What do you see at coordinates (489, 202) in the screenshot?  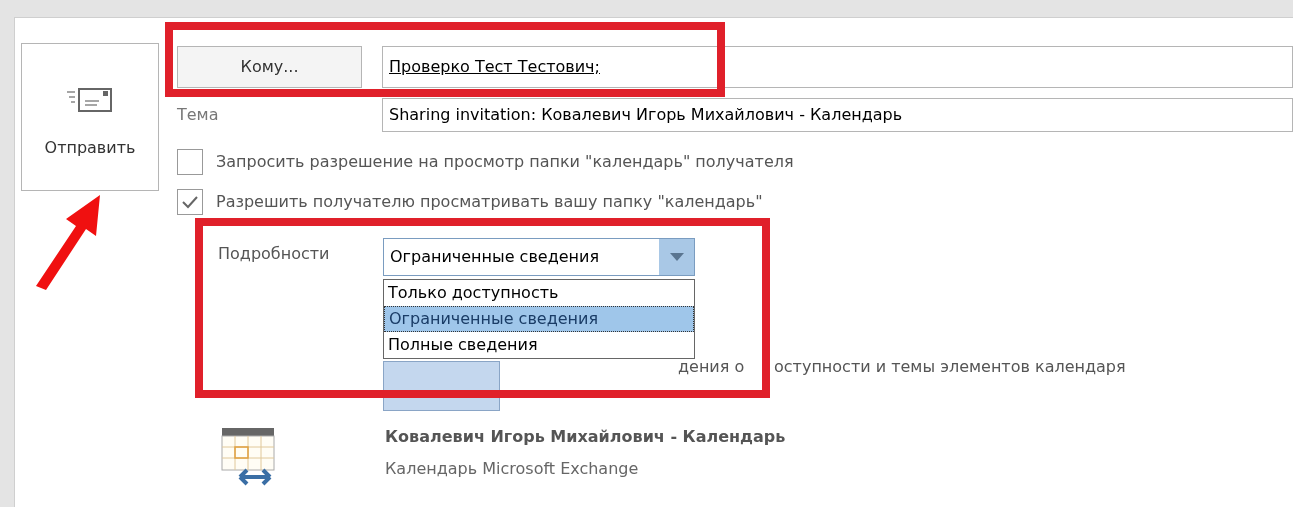 I see `checkbox-label: Разрешить получателю просматривать вашу папку "календарь"` at bounding box center [489, 202].